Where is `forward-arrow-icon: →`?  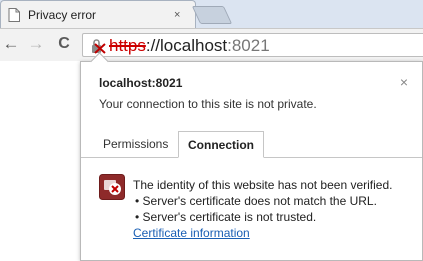 forward-arrow-icon: → is located at coordinates (36, 44).